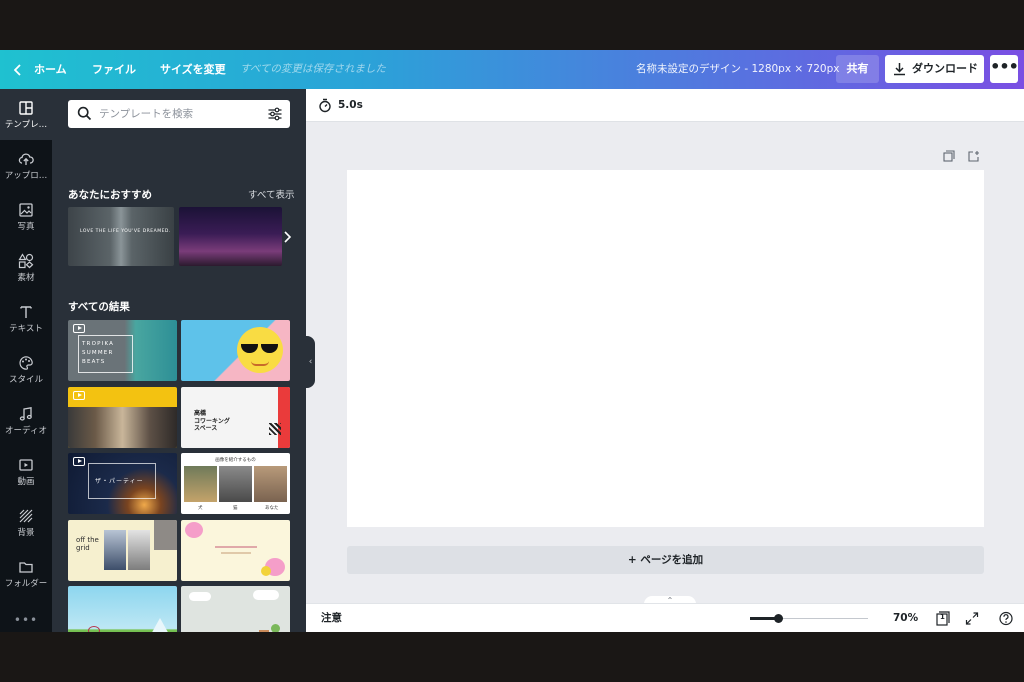 This screenshot has height=682, width=1024. I want to click on template-text: TROPIKA SUMMER BEATS, so click(98, 353).